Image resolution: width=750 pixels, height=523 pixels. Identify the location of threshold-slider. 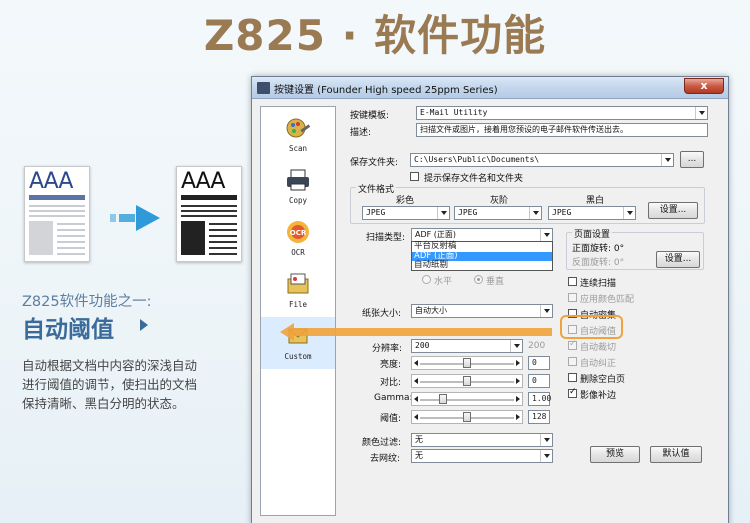
(467, 417).